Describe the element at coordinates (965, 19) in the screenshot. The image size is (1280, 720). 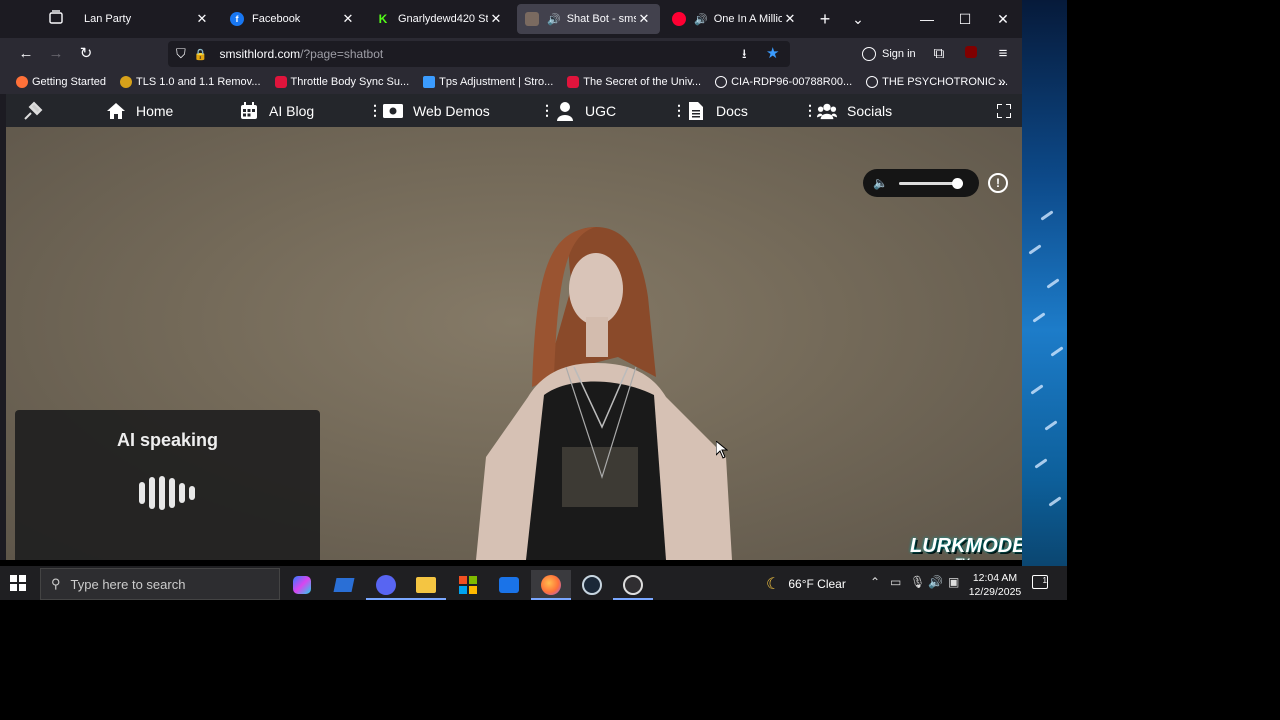
I see `maximize-icon: ☐` at that location.